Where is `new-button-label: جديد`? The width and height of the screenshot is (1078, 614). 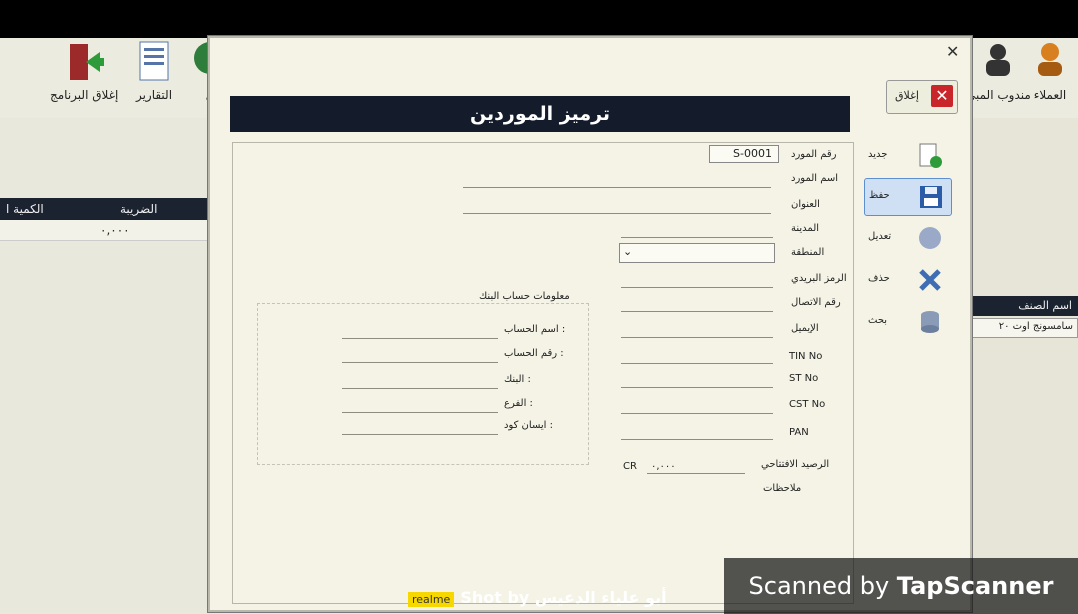
new-button-label: جديد is located at coordinates (878, 154).